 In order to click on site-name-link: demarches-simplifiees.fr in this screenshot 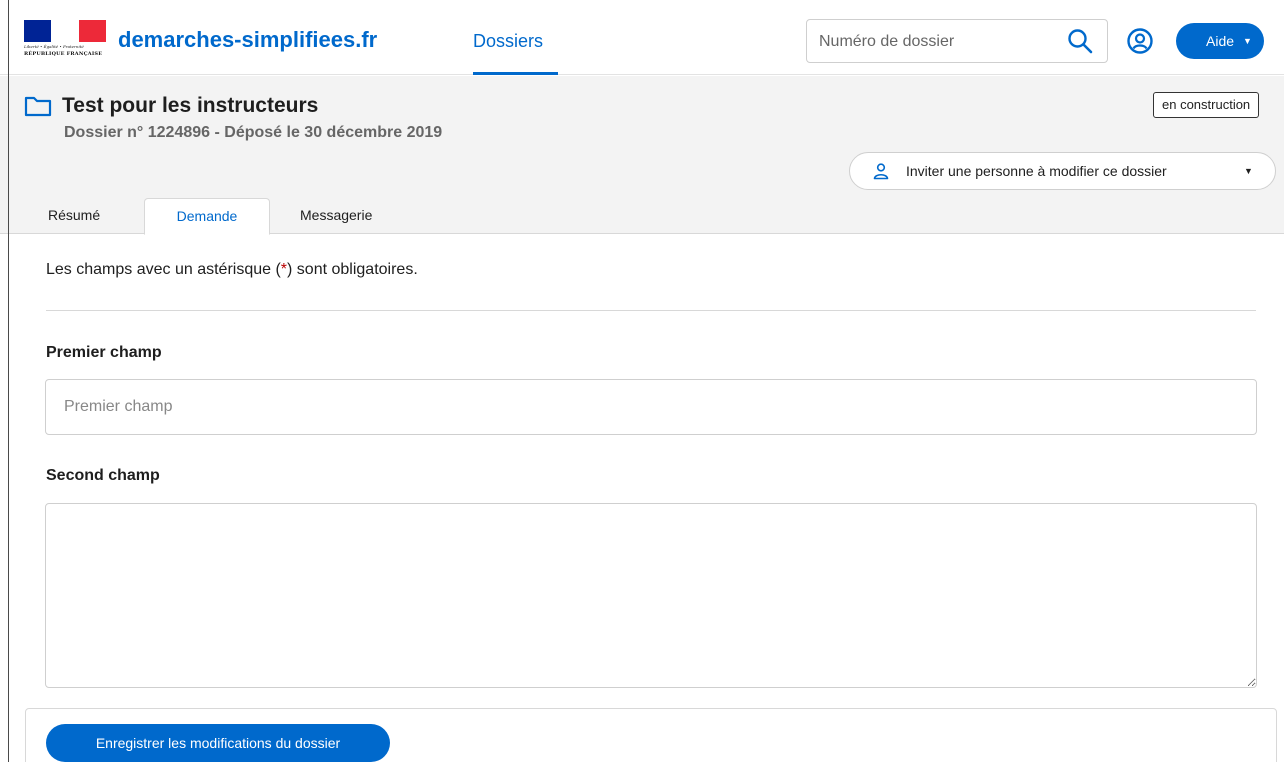, I will do `click(247, 40)`.